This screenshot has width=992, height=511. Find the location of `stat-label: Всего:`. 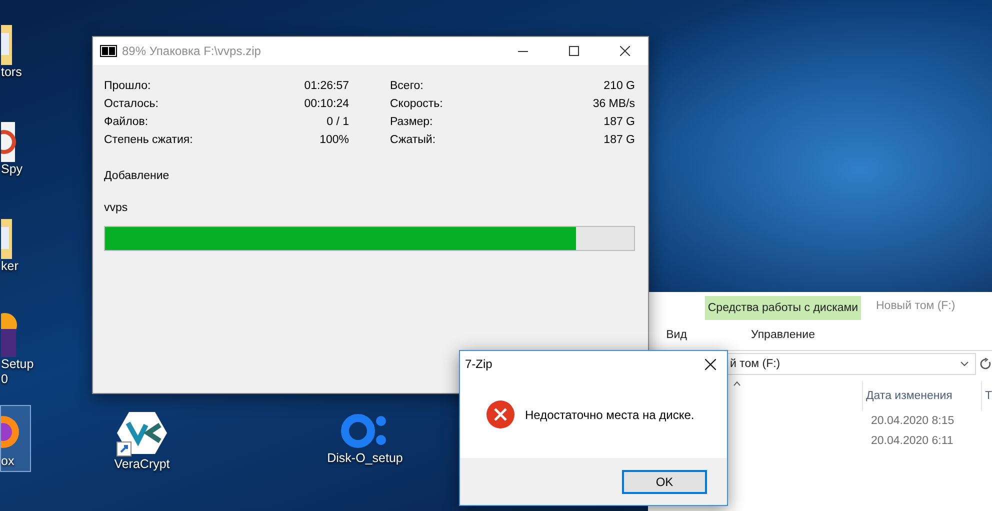

stat-label: Всего: is located at coordinates (407, 86).